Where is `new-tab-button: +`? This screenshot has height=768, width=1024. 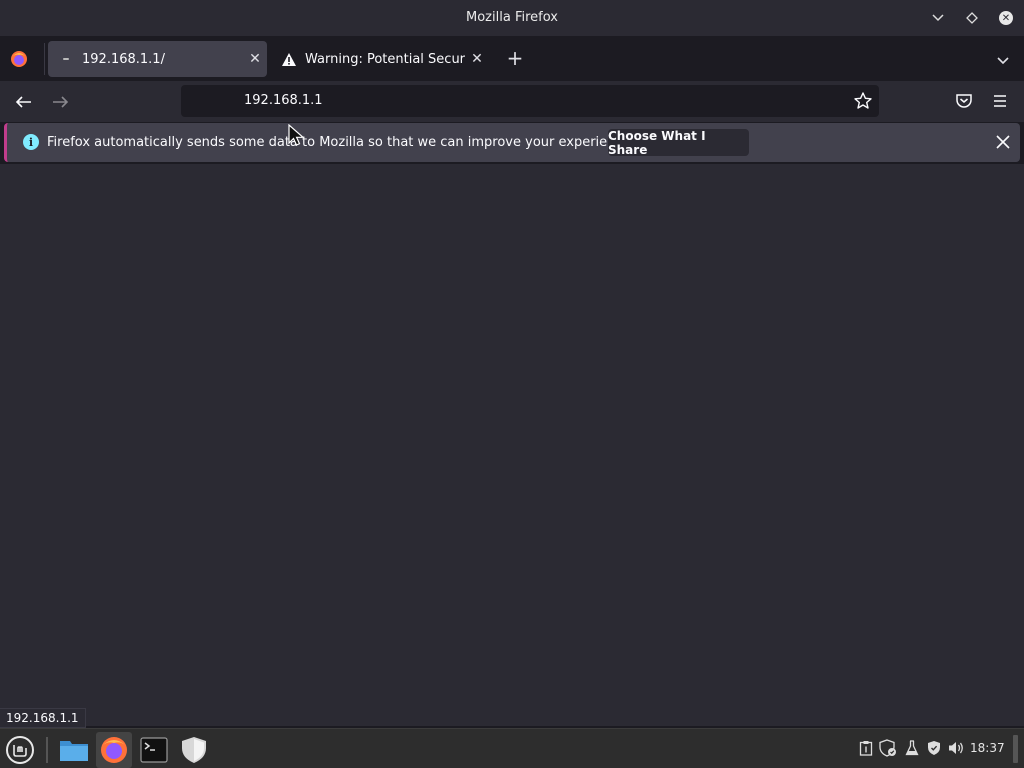 new-tab-button: + is located at coordinates (515, 59).